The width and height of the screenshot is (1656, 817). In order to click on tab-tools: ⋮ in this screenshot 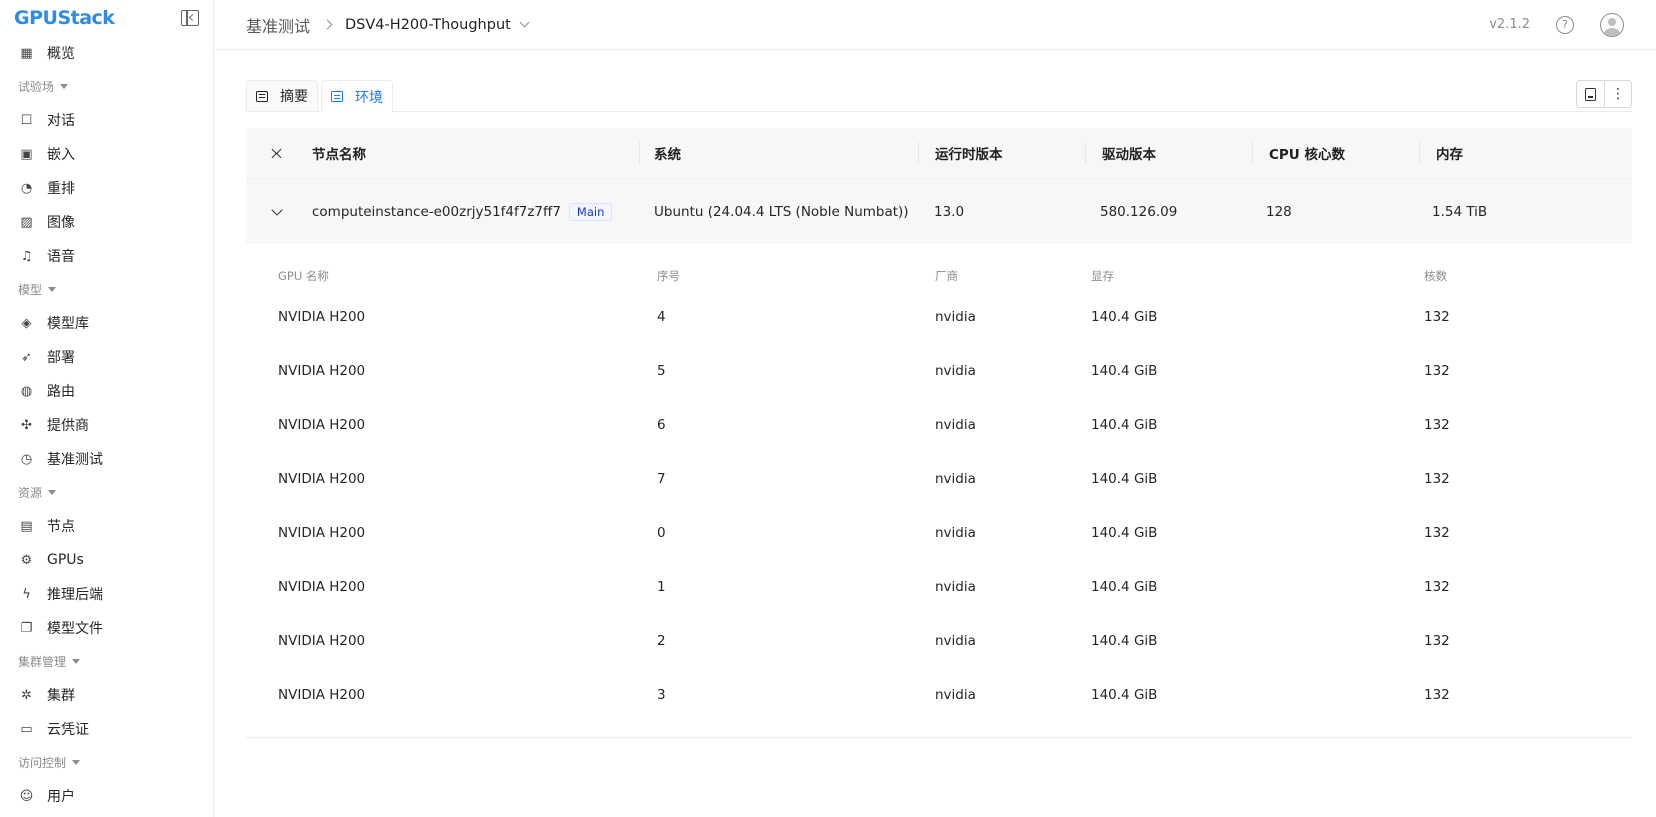, I will do `click(1604, 94)`.